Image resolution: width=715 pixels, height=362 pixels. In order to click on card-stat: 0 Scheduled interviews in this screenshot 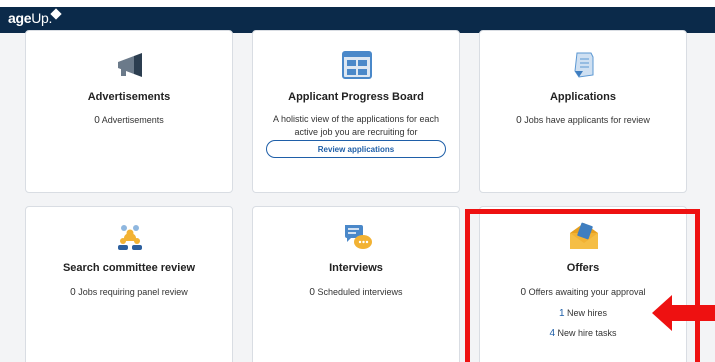, I will do `click(356, 292)`.